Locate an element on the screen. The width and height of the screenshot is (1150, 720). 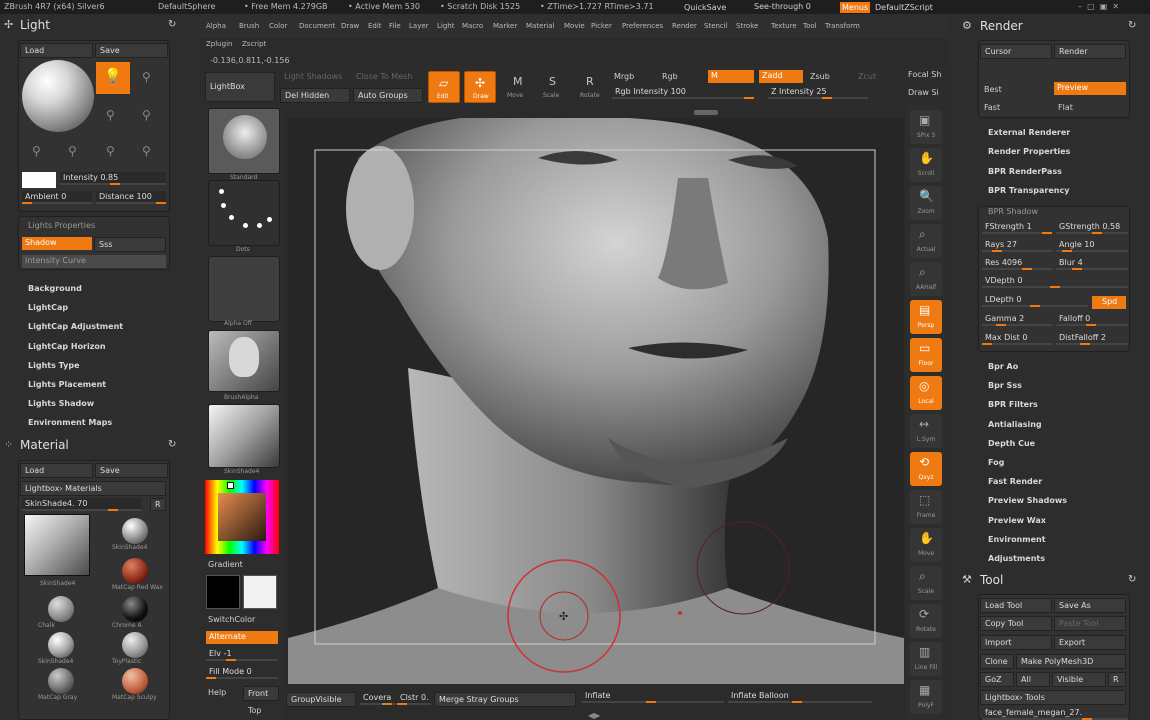
menu-zplugin: Zplugin is located at coordinates (219, 44).